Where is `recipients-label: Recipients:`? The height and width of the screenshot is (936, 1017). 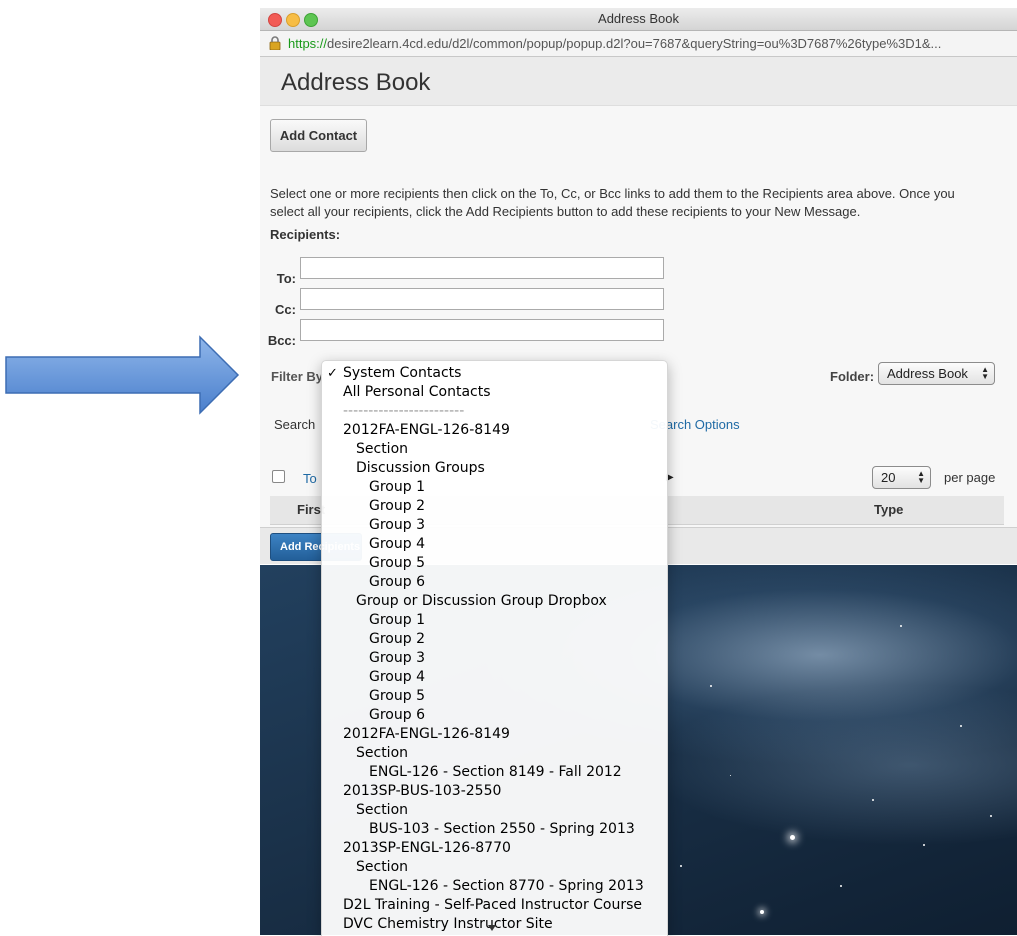 recipients-label: Recipients: is located at coordinates (305, 234).